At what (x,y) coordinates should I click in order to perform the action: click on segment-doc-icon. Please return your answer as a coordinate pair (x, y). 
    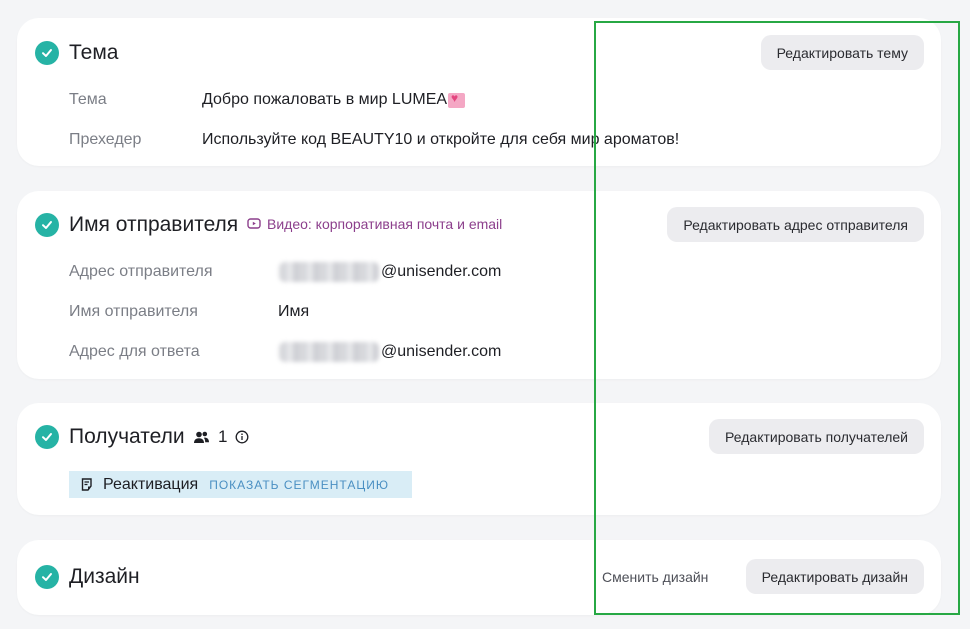
    Looking at the image, I should click on (86, 484).